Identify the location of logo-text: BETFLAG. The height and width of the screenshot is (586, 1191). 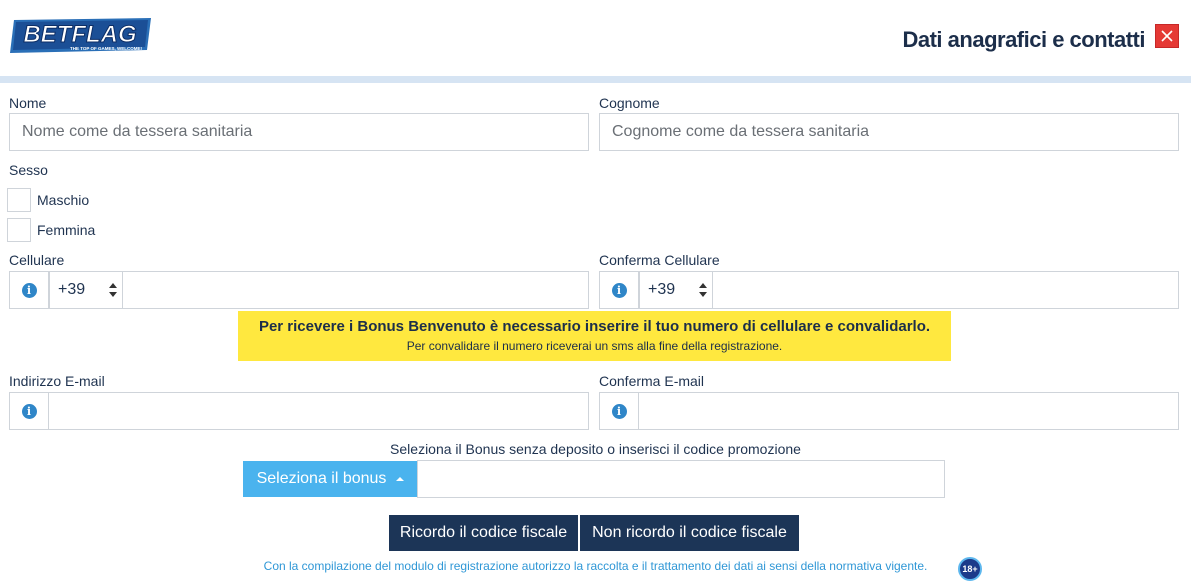
(79, 34).